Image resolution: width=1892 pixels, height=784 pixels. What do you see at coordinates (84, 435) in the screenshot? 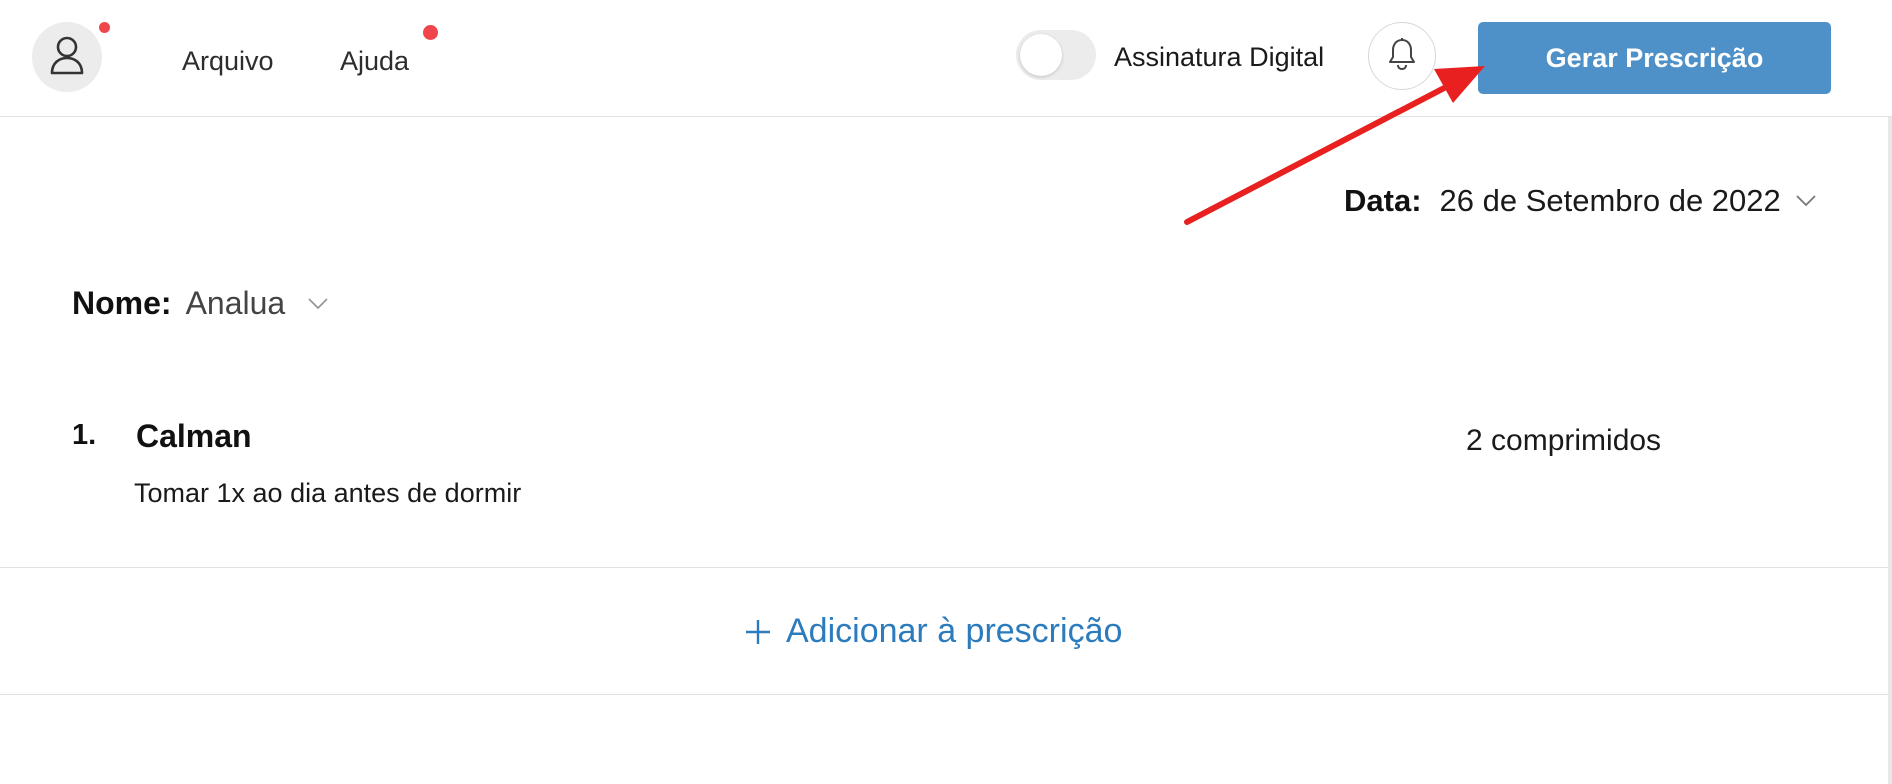
I see `item-number: 1.` at bounding box center [84, 435].